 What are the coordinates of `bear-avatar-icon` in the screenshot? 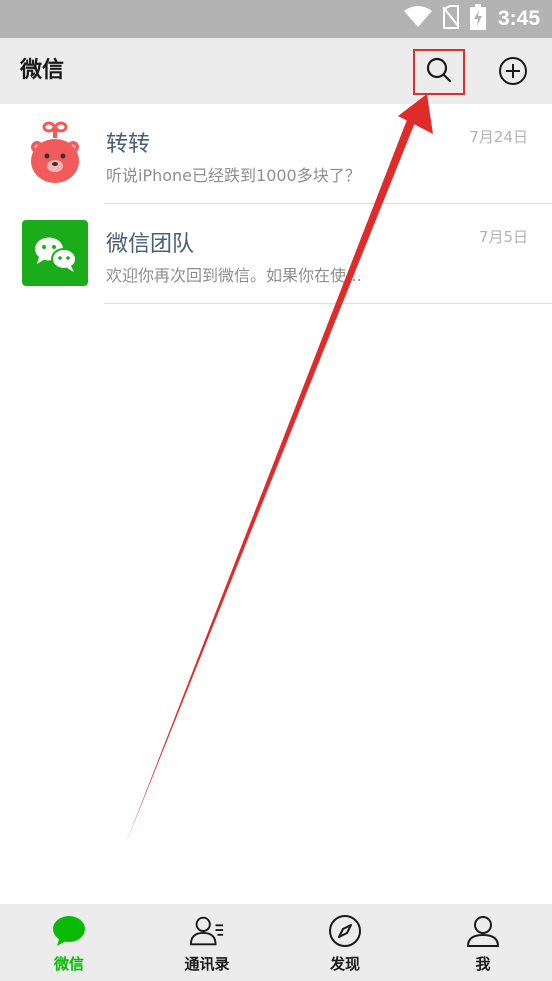 It's located at (55, 153).